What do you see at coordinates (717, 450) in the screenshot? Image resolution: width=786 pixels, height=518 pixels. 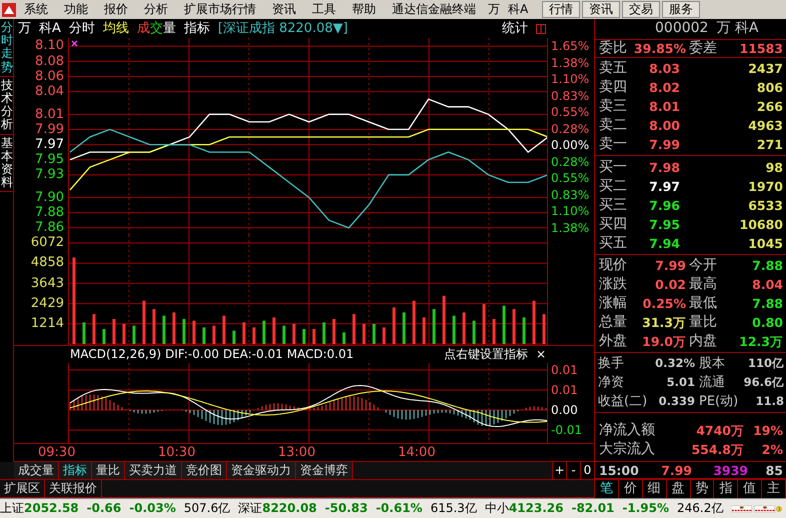 I see `flow-value: 554.8万` at bounding box center [717, 450].